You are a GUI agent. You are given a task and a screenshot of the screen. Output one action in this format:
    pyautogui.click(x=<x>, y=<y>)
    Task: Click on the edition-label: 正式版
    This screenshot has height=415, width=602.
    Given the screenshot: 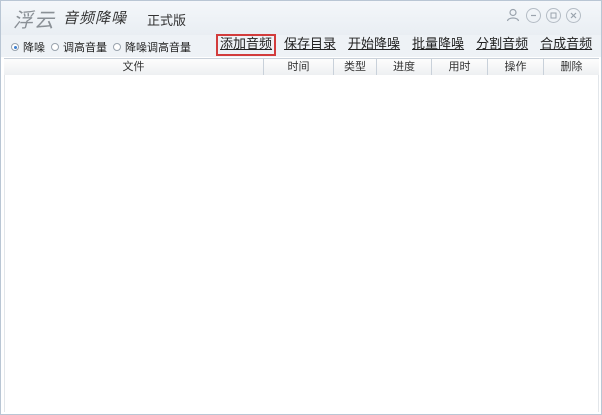 What is the action you would take?
    pyautogui.click(x=167, y=21)
    